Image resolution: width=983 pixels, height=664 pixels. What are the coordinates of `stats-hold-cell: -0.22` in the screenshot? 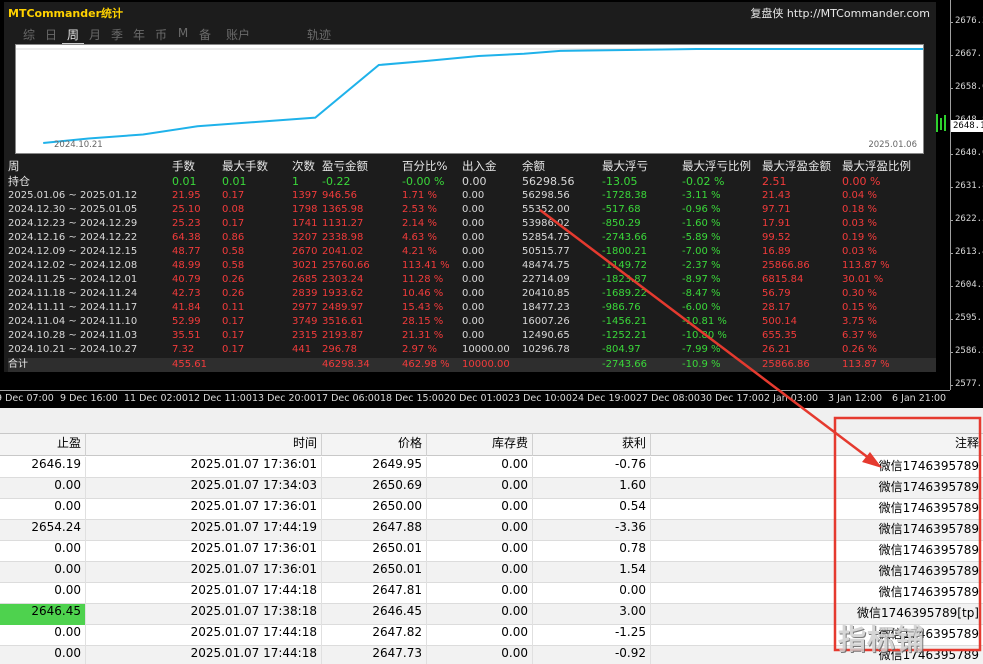 It's located at (336, 181).